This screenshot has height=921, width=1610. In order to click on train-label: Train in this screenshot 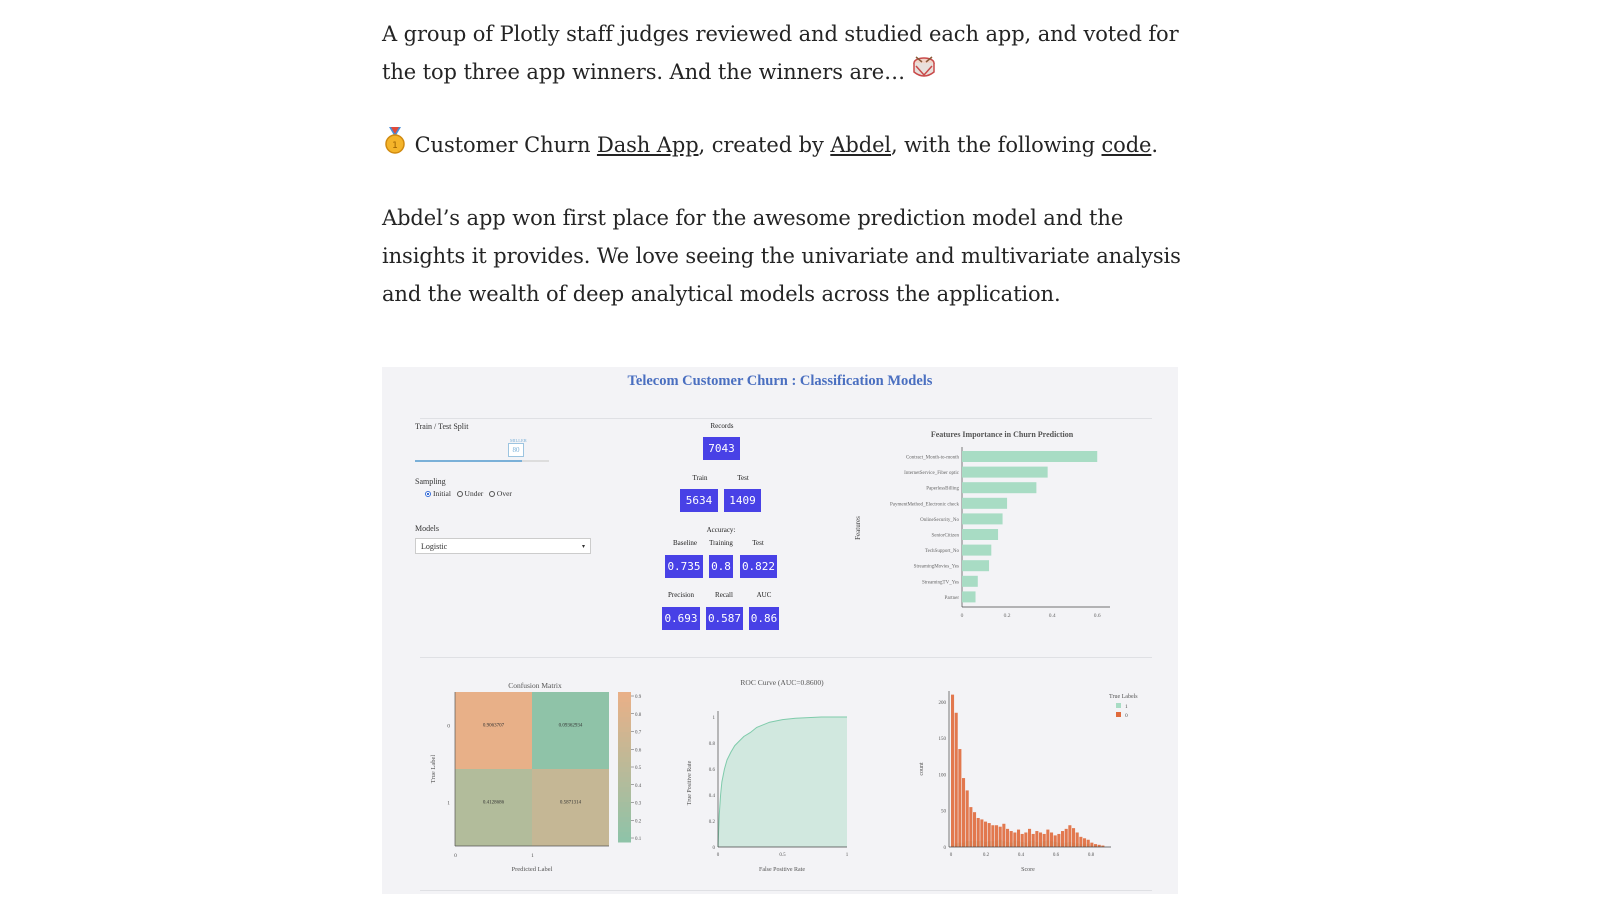, I will do `click(700, 478)`.